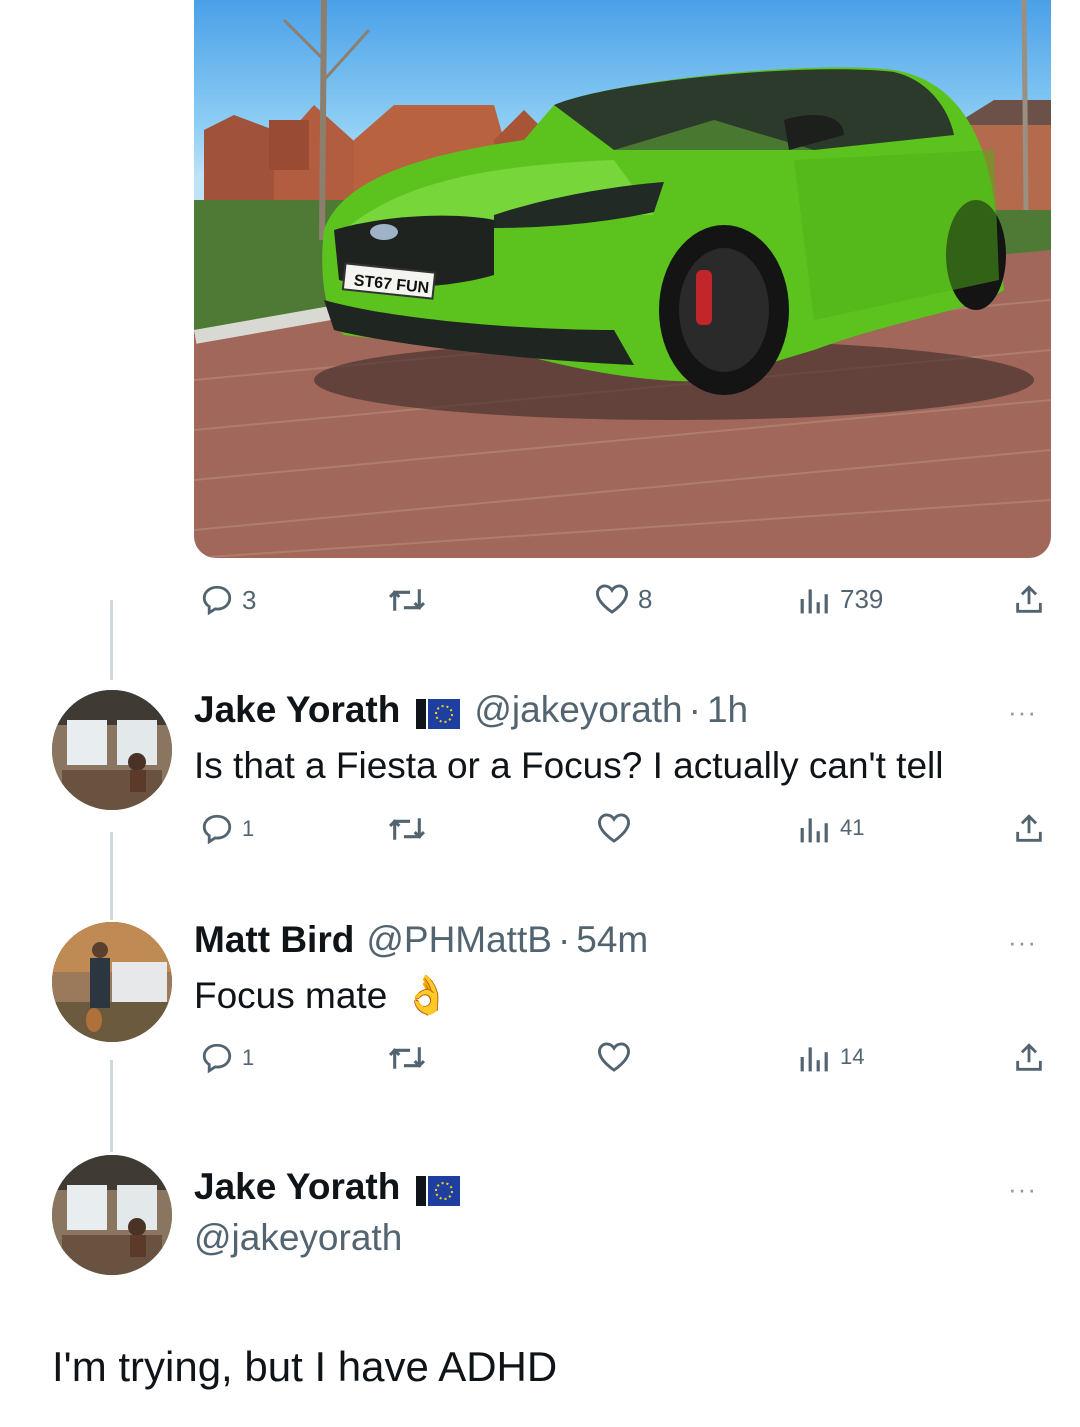  What do you see at coordinates (831, 828) in the screenshot?
I see `views-button: 41` at bounding box center [831, 828].